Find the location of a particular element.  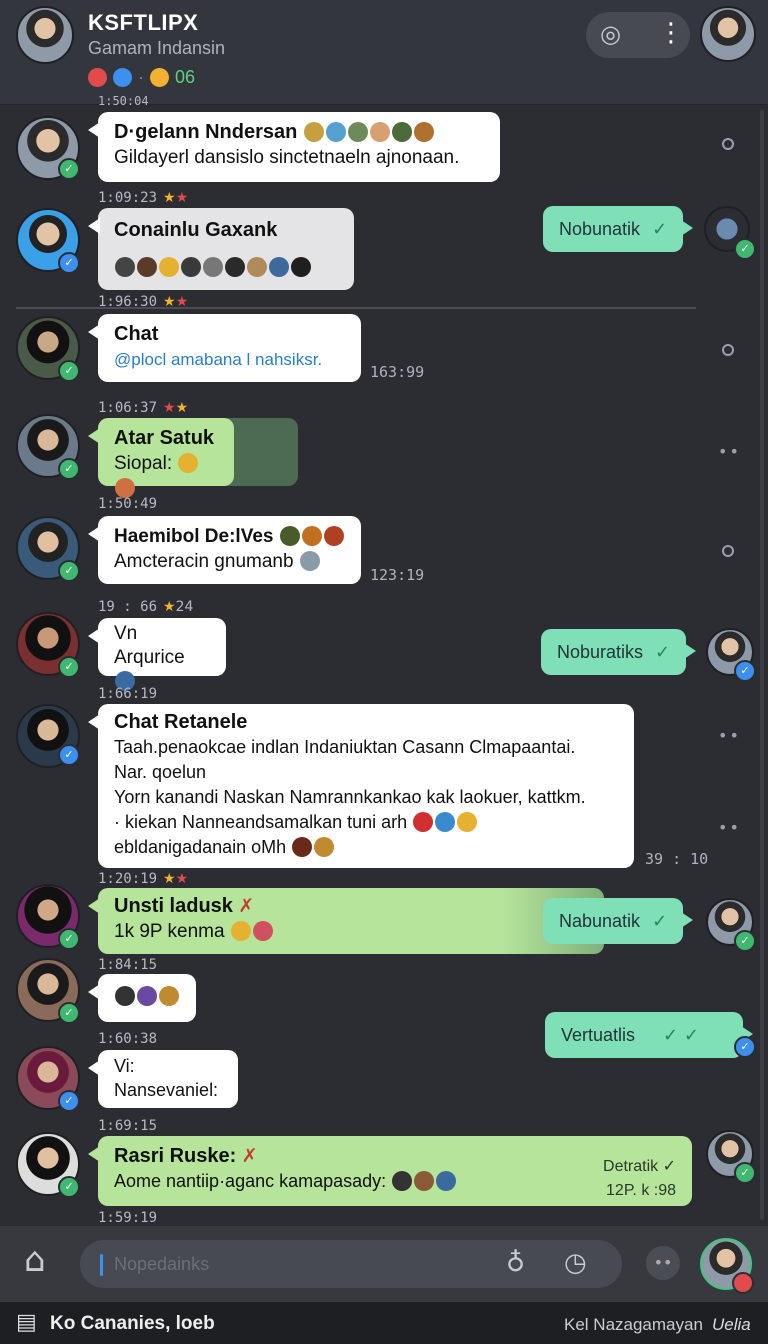

more-vertical-icon: ⋮ is located at coordinates (671, 33).